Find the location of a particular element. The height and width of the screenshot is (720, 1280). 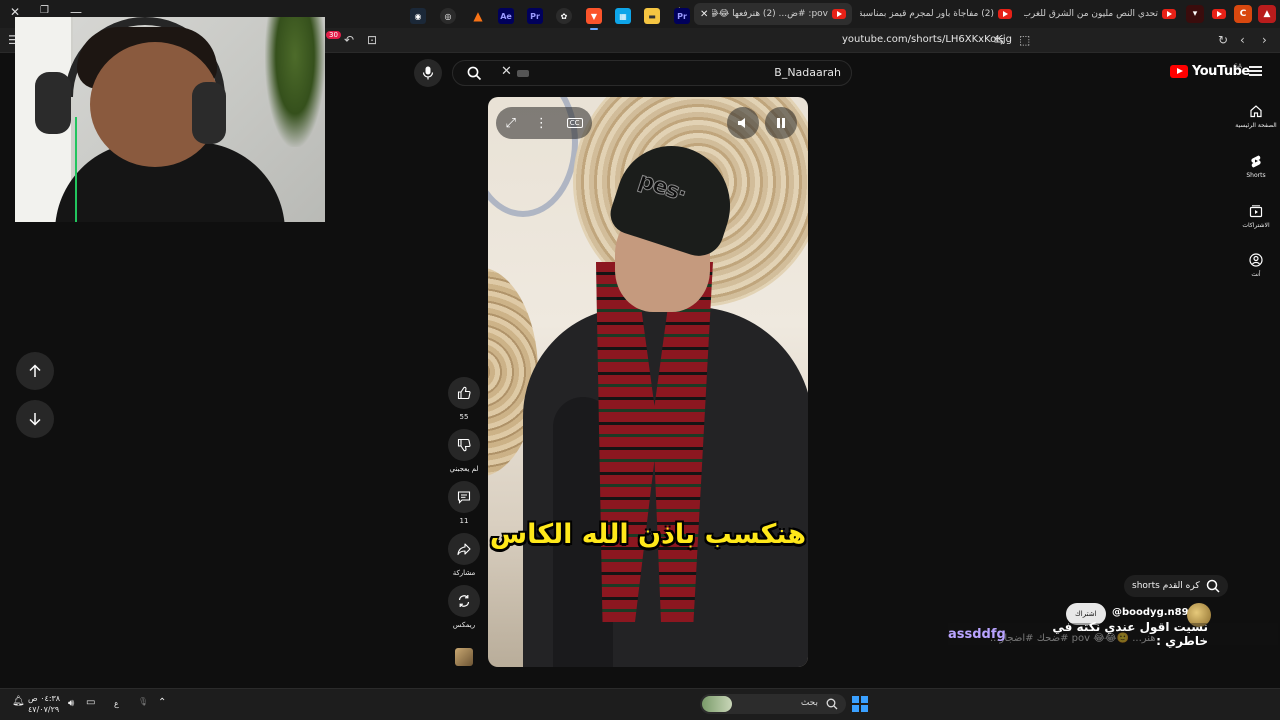

mic-tray-icon: 🎙︎ is located at coordinates (143, 701).